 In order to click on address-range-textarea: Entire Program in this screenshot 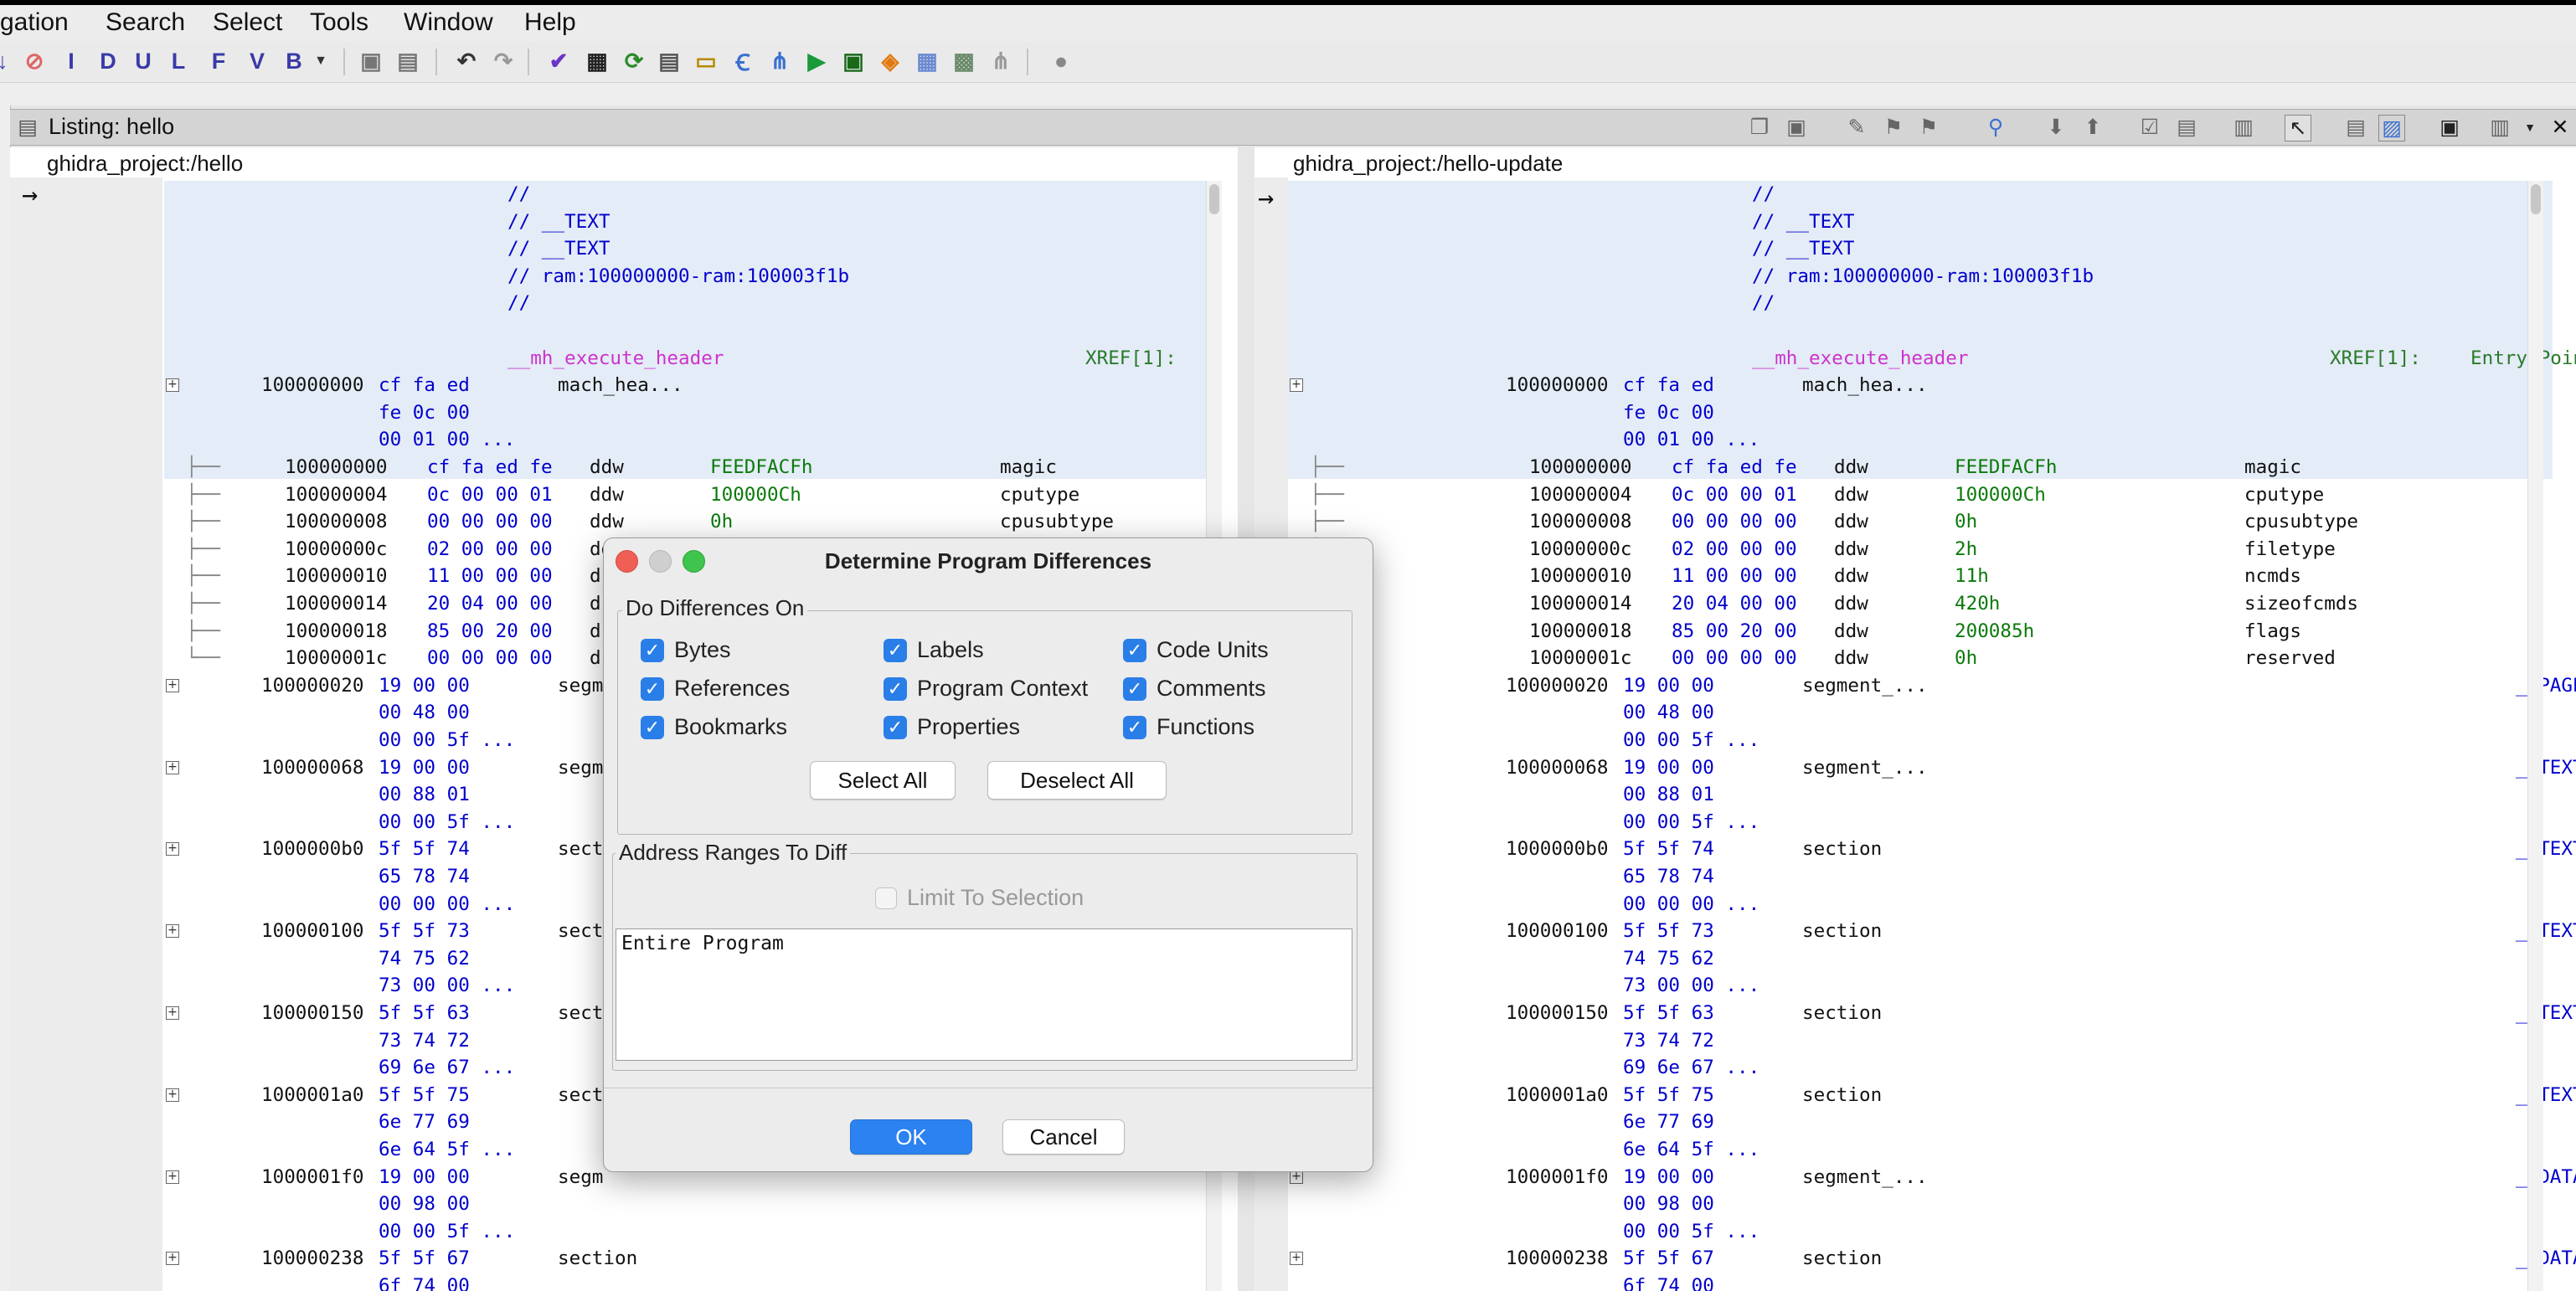, I will do `click(984, 995)`.